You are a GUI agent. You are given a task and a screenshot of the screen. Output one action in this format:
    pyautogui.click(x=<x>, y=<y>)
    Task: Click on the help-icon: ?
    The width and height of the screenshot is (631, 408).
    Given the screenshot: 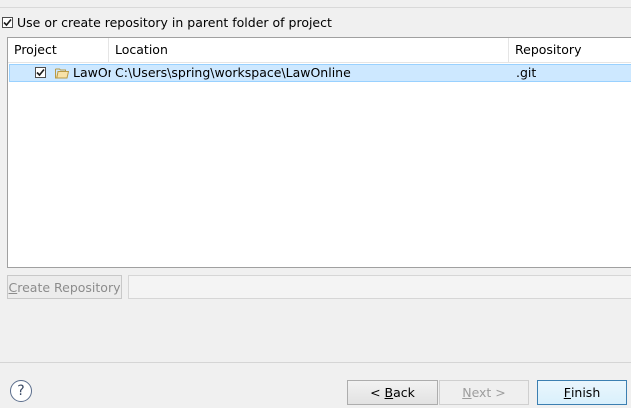 What is the action you would take?
    pyautogui.click(x=21, y=391)
    